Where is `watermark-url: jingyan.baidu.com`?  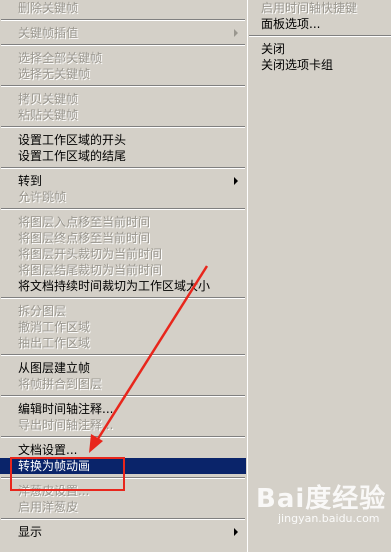 watermark-url: jingyan.baidu.com is located at coordinates (329, 518).